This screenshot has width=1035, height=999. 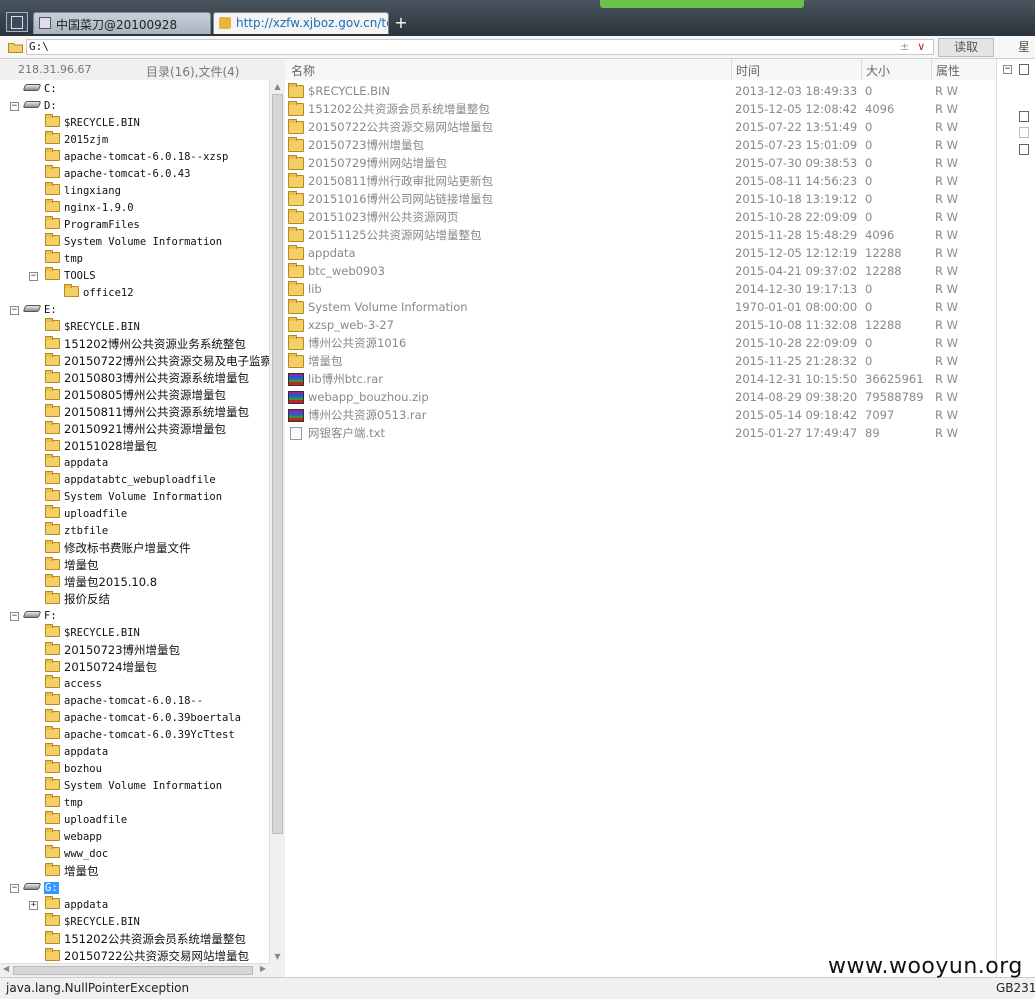 What do you see at coordinates (147, 378) in the screenshot?
I see `tree-folder: 20150803博州公共资源系统增量包` at bounding box center [147, 378].